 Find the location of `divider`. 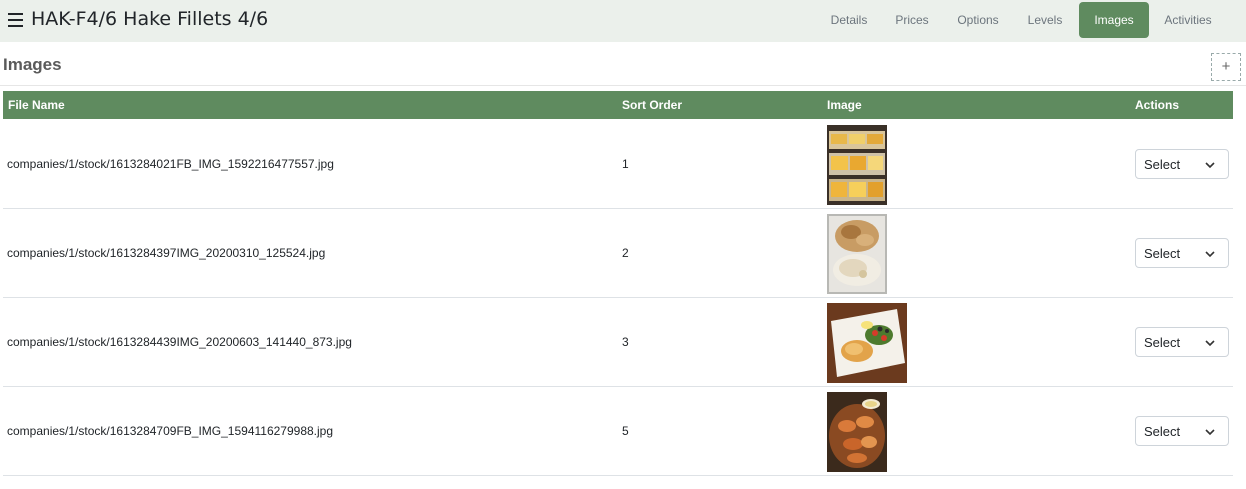

divider is located at coordinates (623, 85).